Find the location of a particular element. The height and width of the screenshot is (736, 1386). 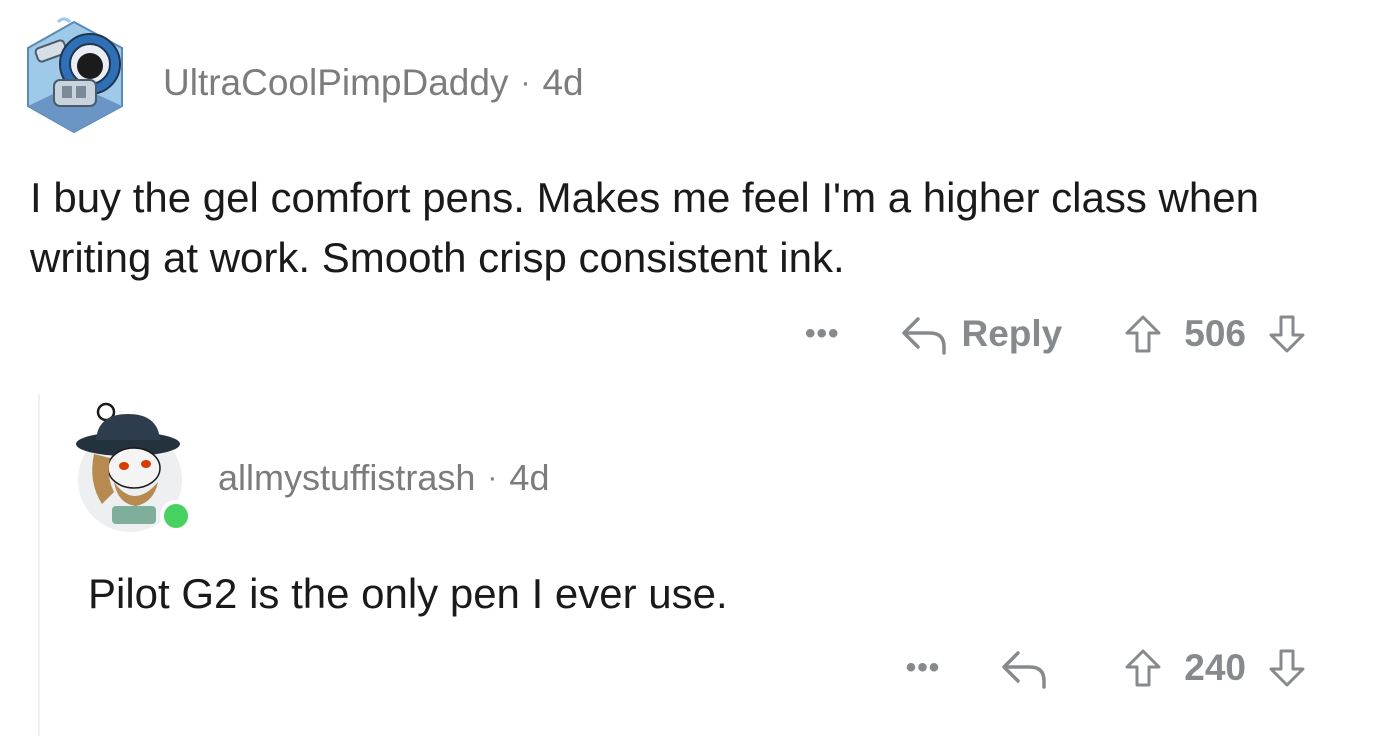

reply-button: Reply is located at coordinates (981, 334).